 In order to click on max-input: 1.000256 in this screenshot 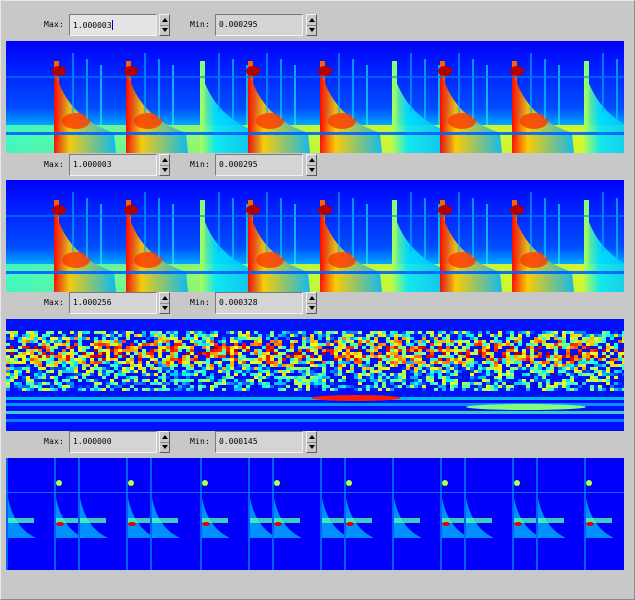, I will do `click(113, 303)`.